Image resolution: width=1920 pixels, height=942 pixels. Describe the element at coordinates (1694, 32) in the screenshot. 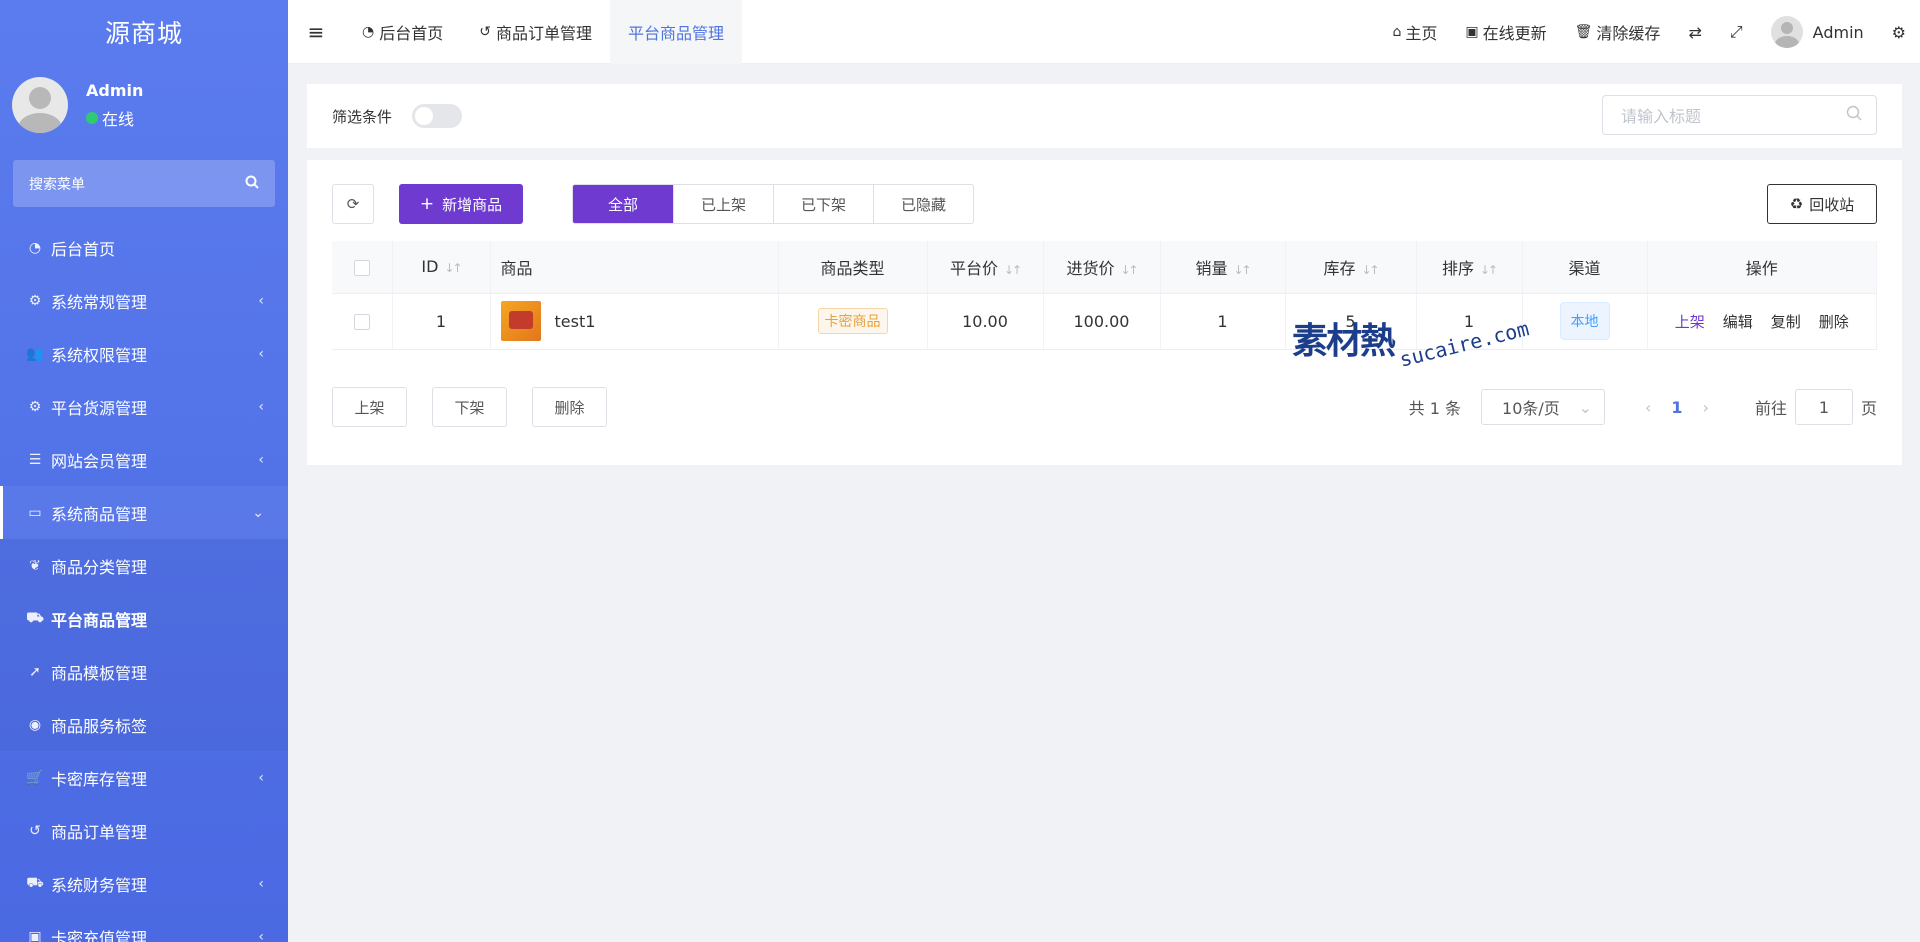

I see `translate-icon: ⇄` at that location.